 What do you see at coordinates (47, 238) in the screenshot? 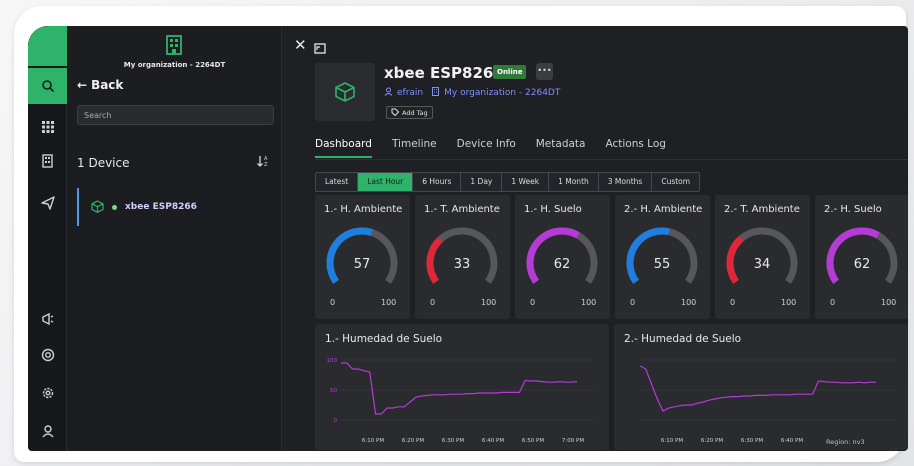
I see `icon-rail` at bounding box center [47, 238].